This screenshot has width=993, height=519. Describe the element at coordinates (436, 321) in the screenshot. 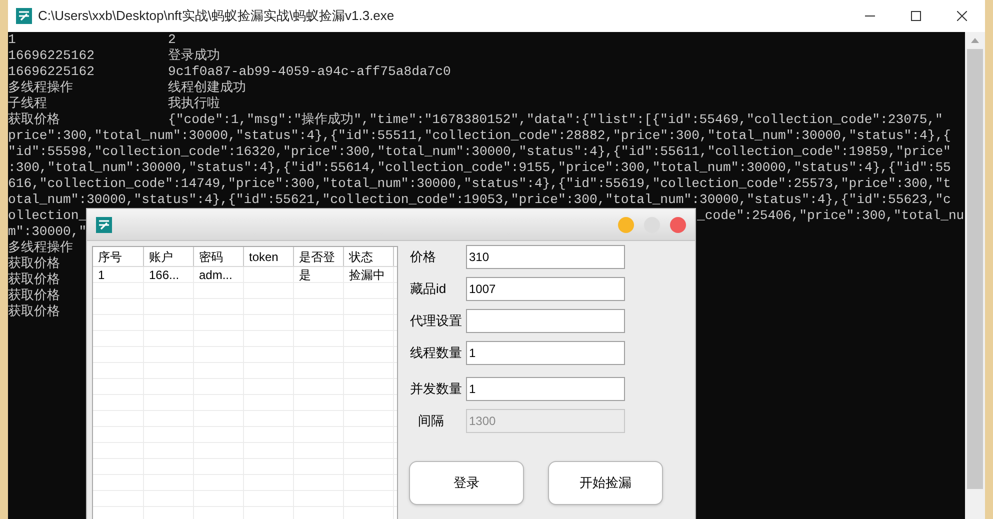

I see `field-label: 代理设置` at that location.